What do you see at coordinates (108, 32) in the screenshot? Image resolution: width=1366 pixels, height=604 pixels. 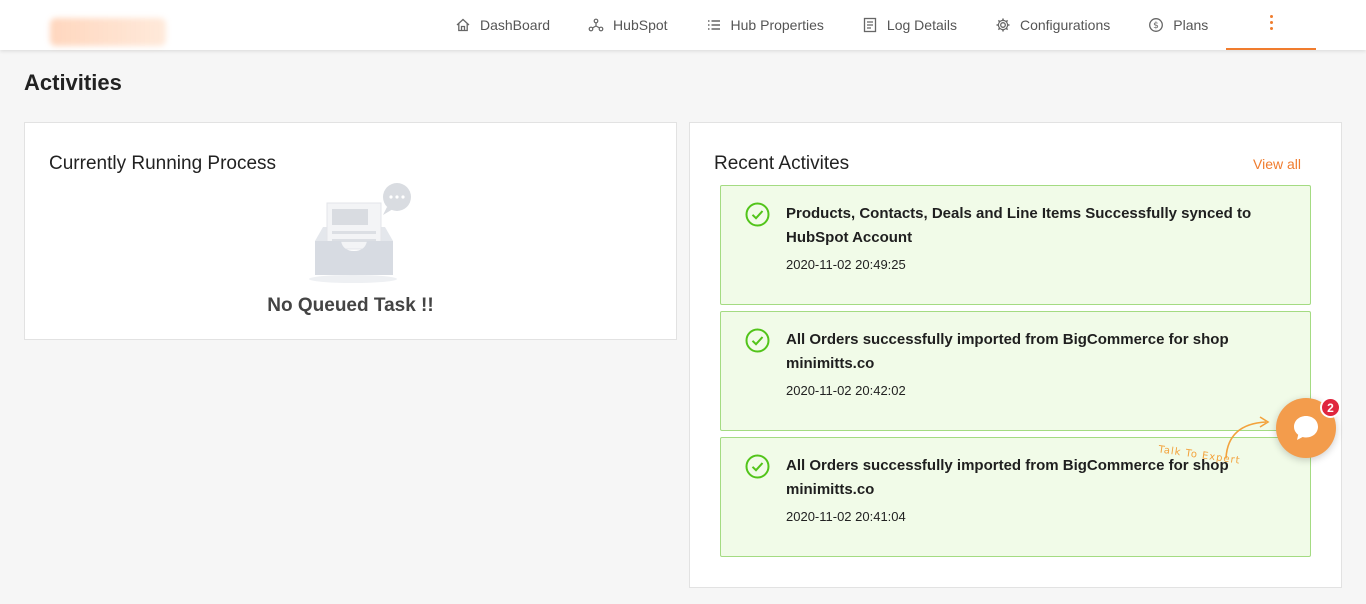 I see `brand-logo` at bounding box center [108, 32].